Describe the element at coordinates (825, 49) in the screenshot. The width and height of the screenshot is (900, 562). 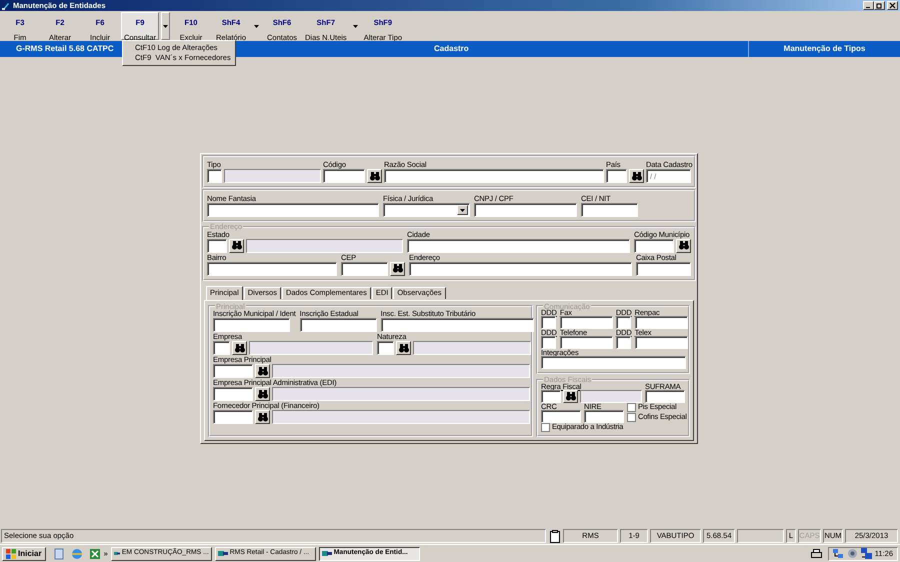
I see `header-subtitle: Manutenção de Tipos` at that location.